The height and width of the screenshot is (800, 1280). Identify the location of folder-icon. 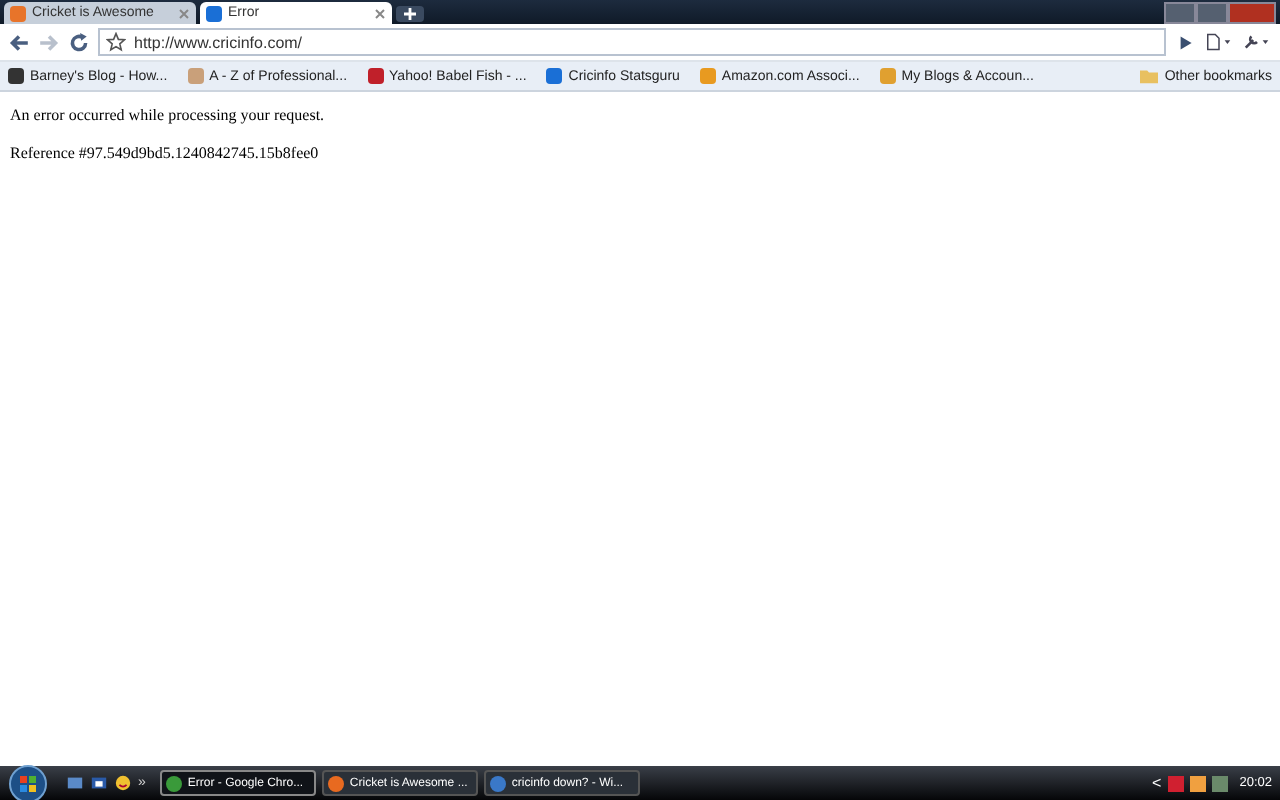
(1149, 76).